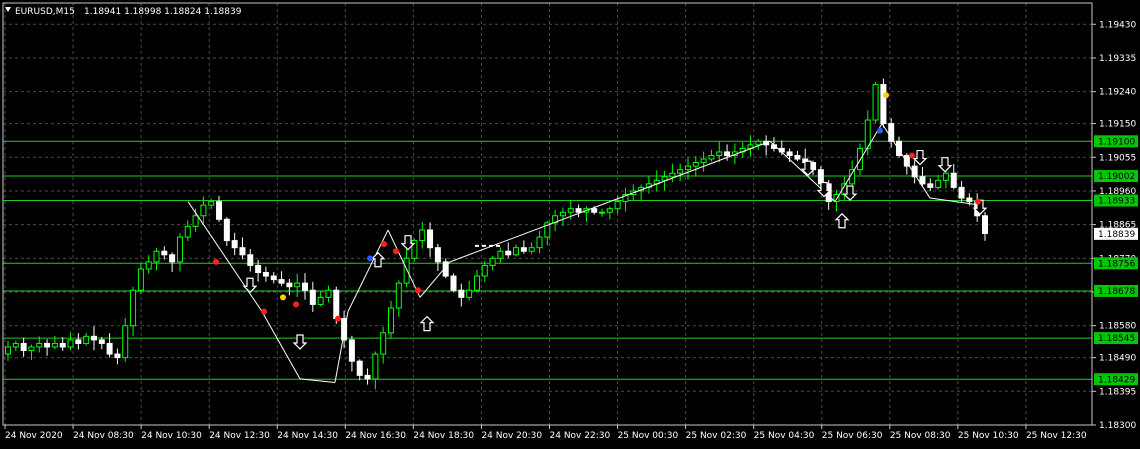  What do you see at coordinates (1116, 380) in the screenshot?
I see `level-label: 1.18429` at bounding box center [1116, 380].